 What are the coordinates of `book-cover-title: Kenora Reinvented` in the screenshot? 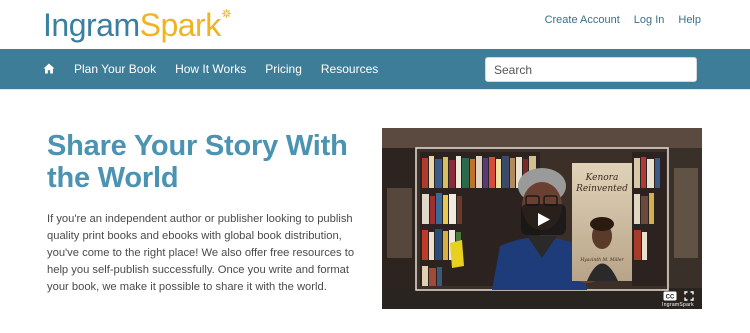 It's located at (602, 183).